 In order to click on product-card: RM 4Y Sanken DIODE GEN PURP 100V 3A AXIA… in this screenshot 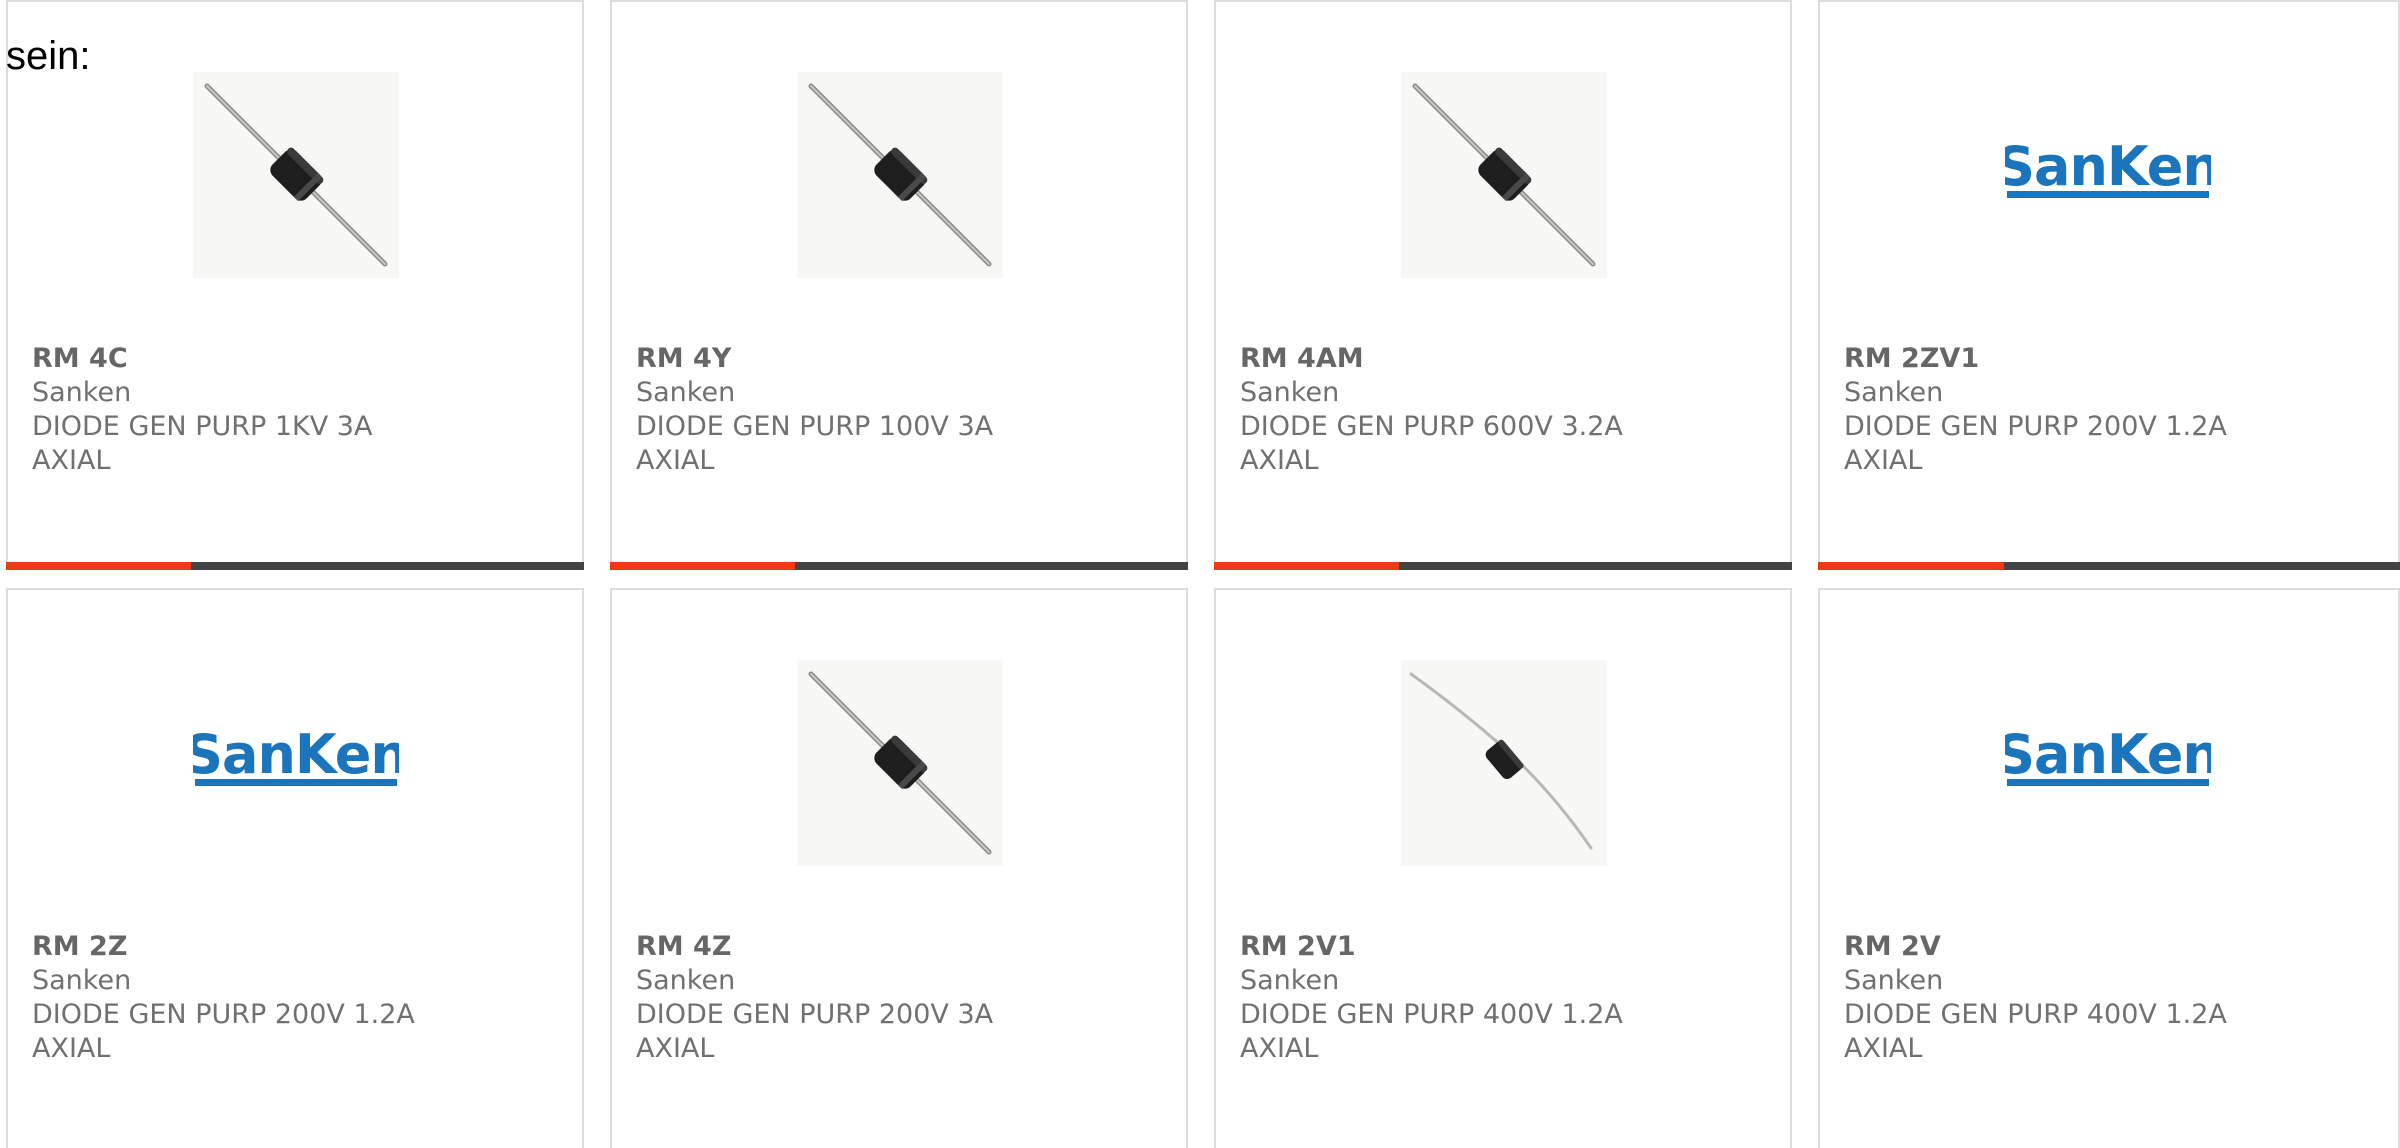, I will do `click(899, 285)`.